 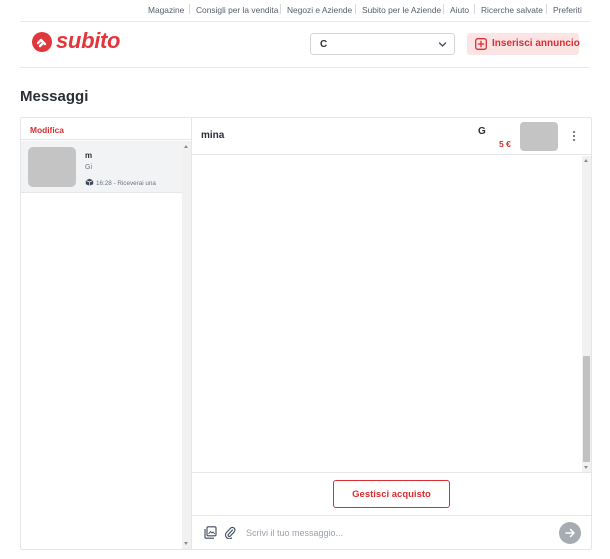 What do you see at coordinates (481, 44) in the screenshot?
I see `plus-square-icon` at bounding box center [481, 44].